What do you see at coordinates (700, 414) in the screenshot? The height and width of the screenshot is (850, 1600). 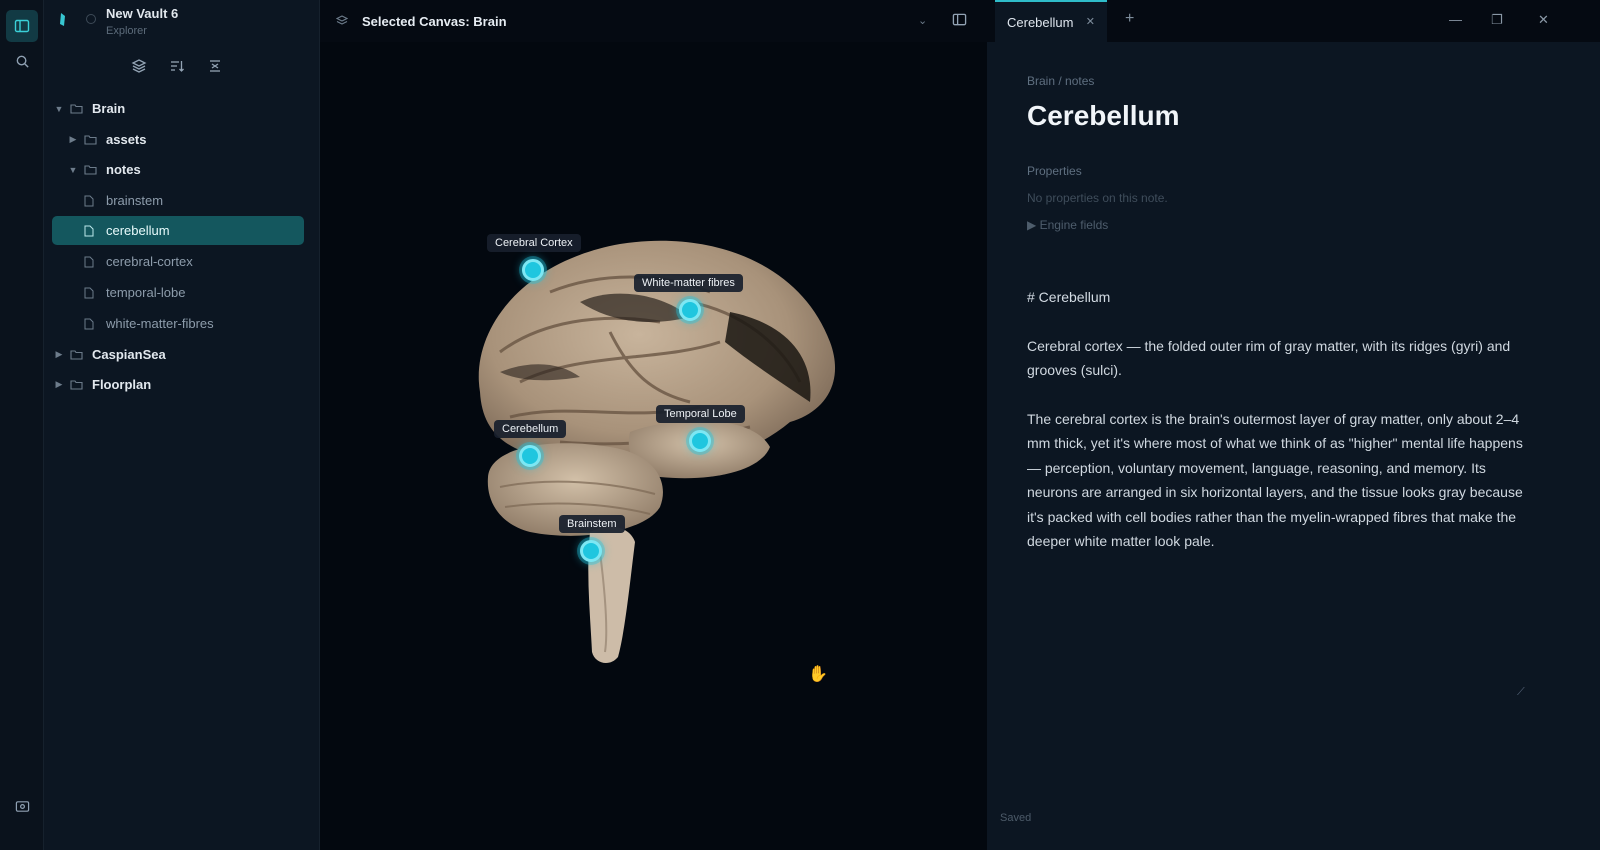 I see `hotspot-label-temporal-lobe: Temporal Lobe` at bounding box center [700, 414].